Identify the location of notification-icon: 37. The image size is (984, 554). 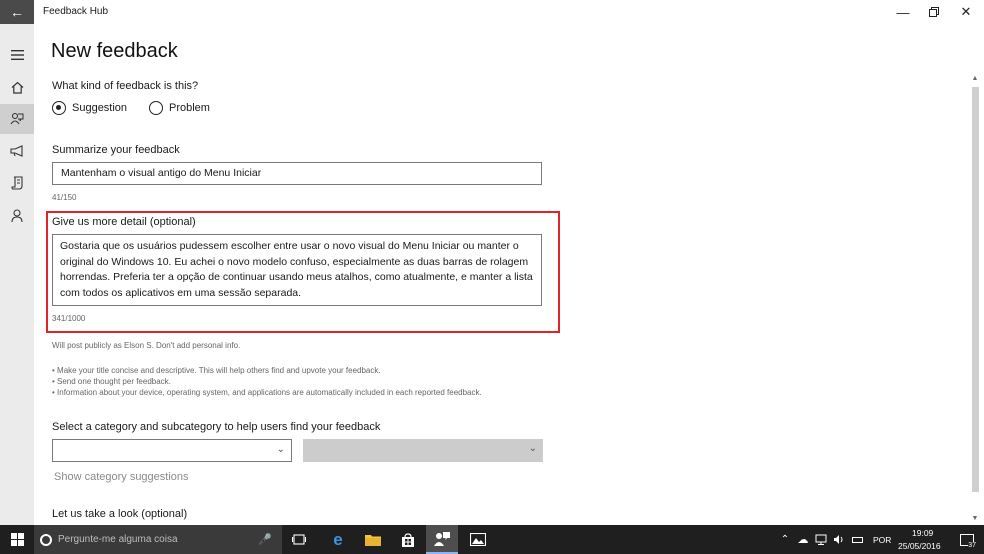
(968, 541).